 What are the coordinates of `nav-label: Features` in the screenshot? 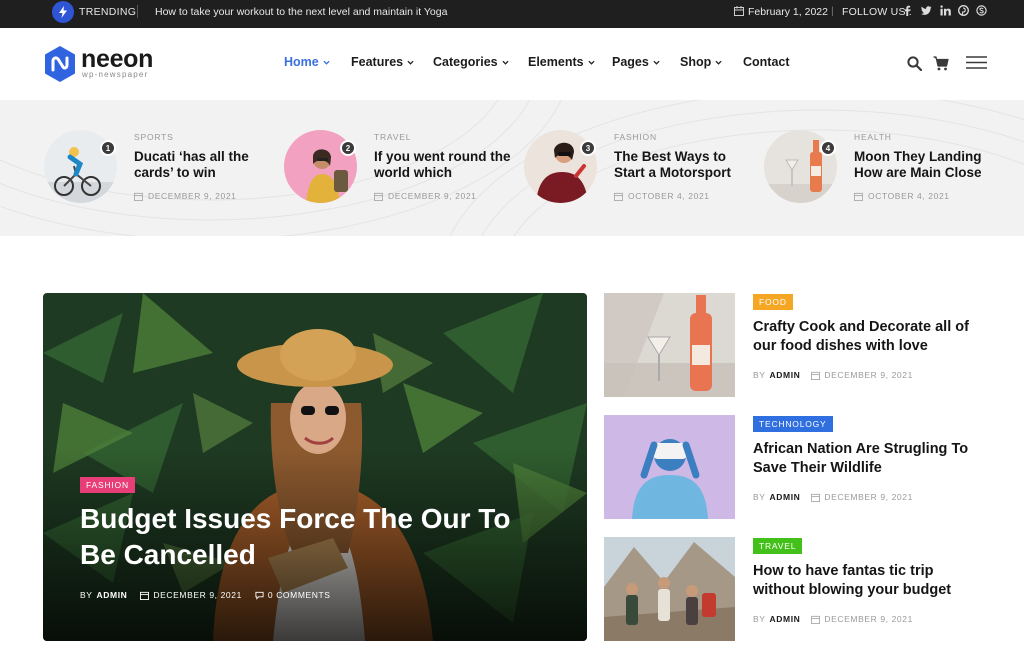 It's located at (377, 62).